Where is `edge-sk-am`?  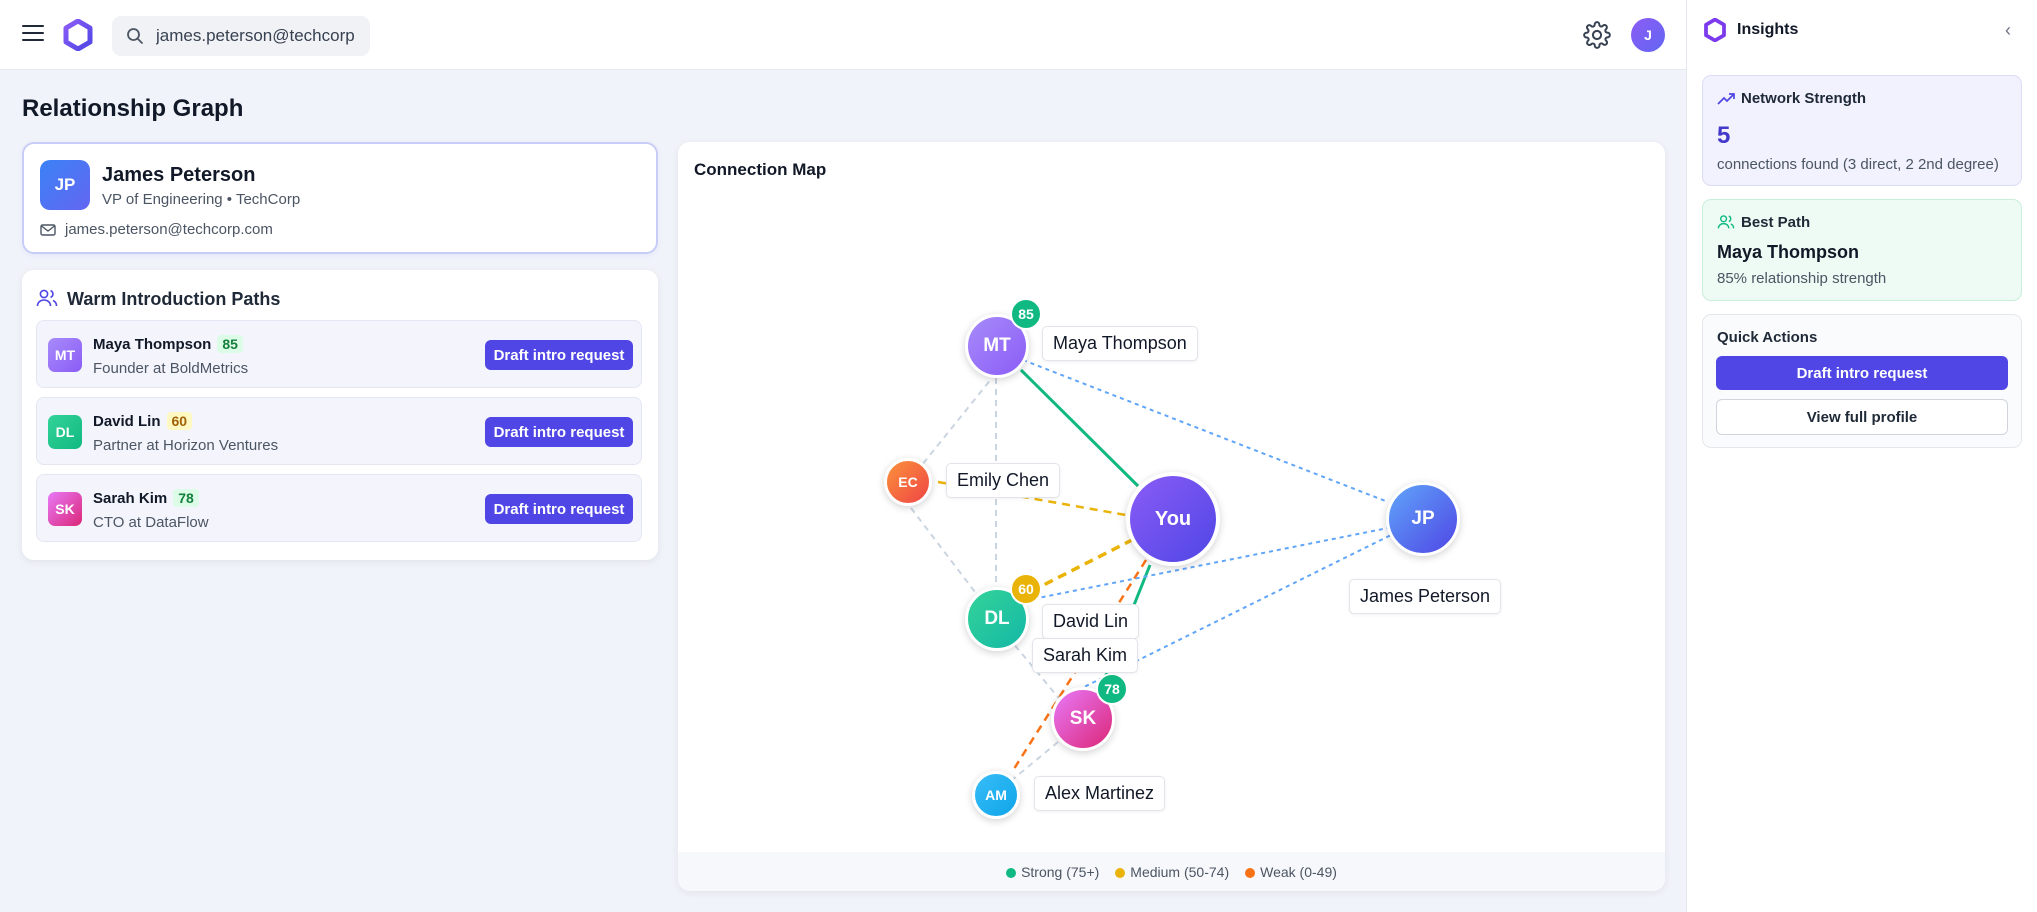
edge-sk-am is located at coordinates (1035, 761).